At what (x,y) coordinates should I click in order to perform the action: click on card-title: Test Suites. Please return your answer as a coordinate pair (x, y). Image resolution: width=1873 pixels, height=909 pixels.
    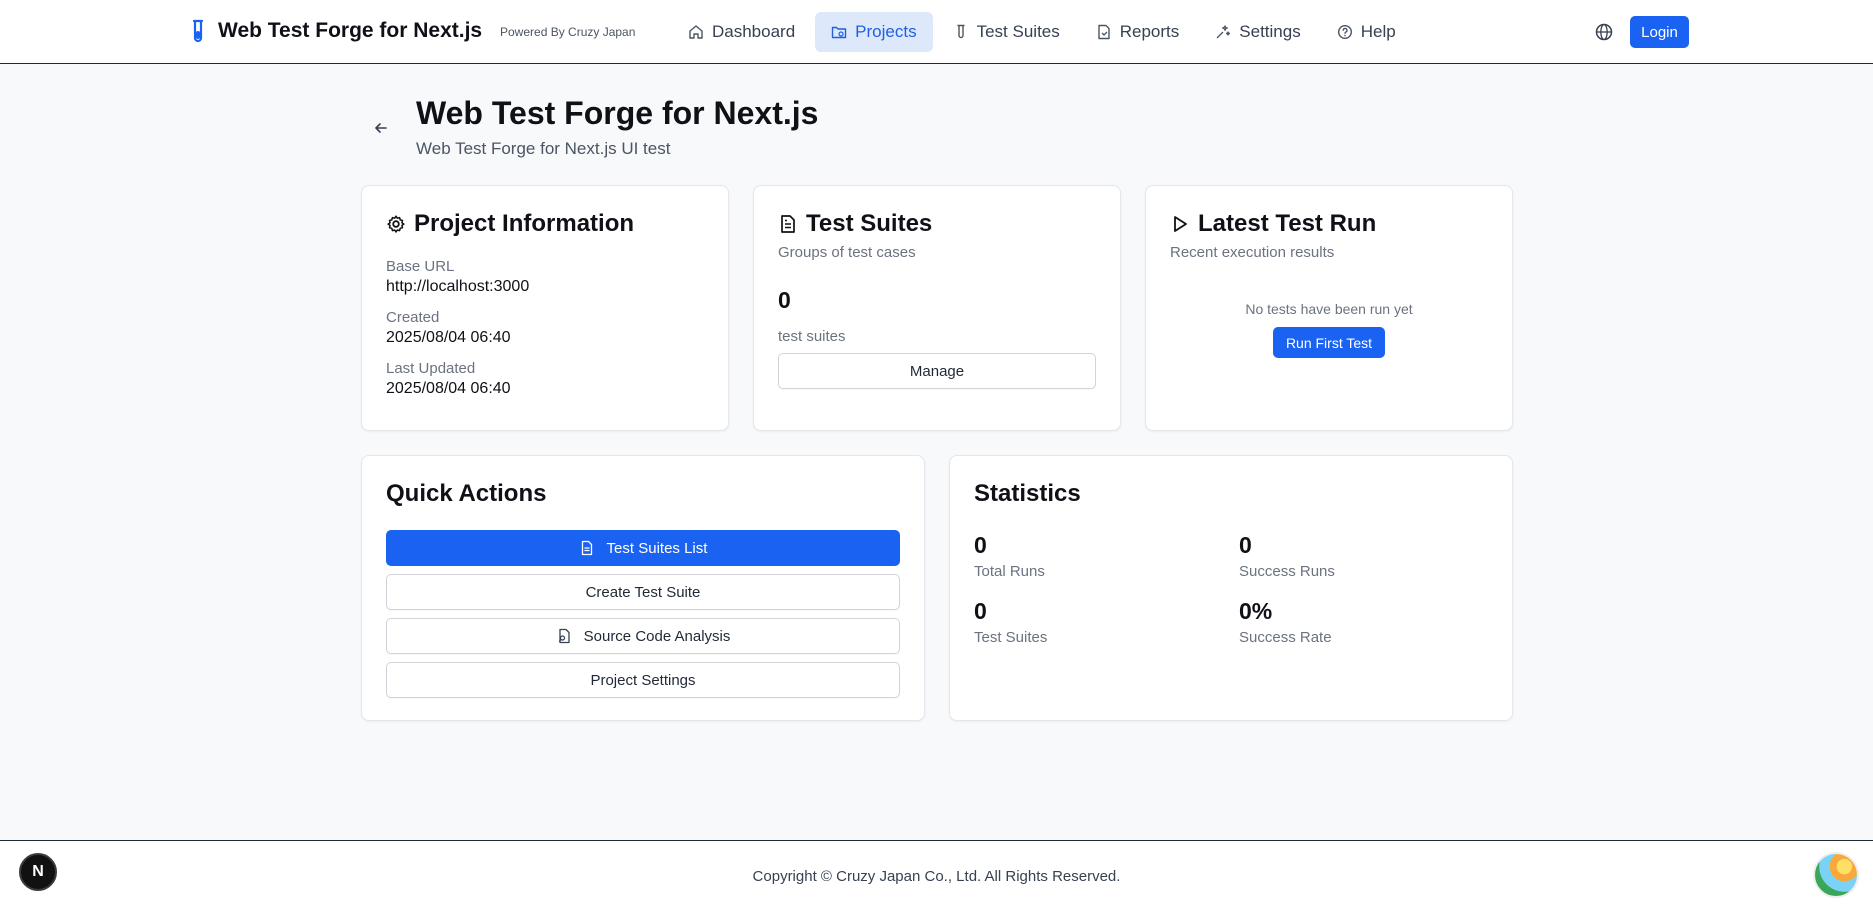
    Looking at the image, I should click on (937, 224).